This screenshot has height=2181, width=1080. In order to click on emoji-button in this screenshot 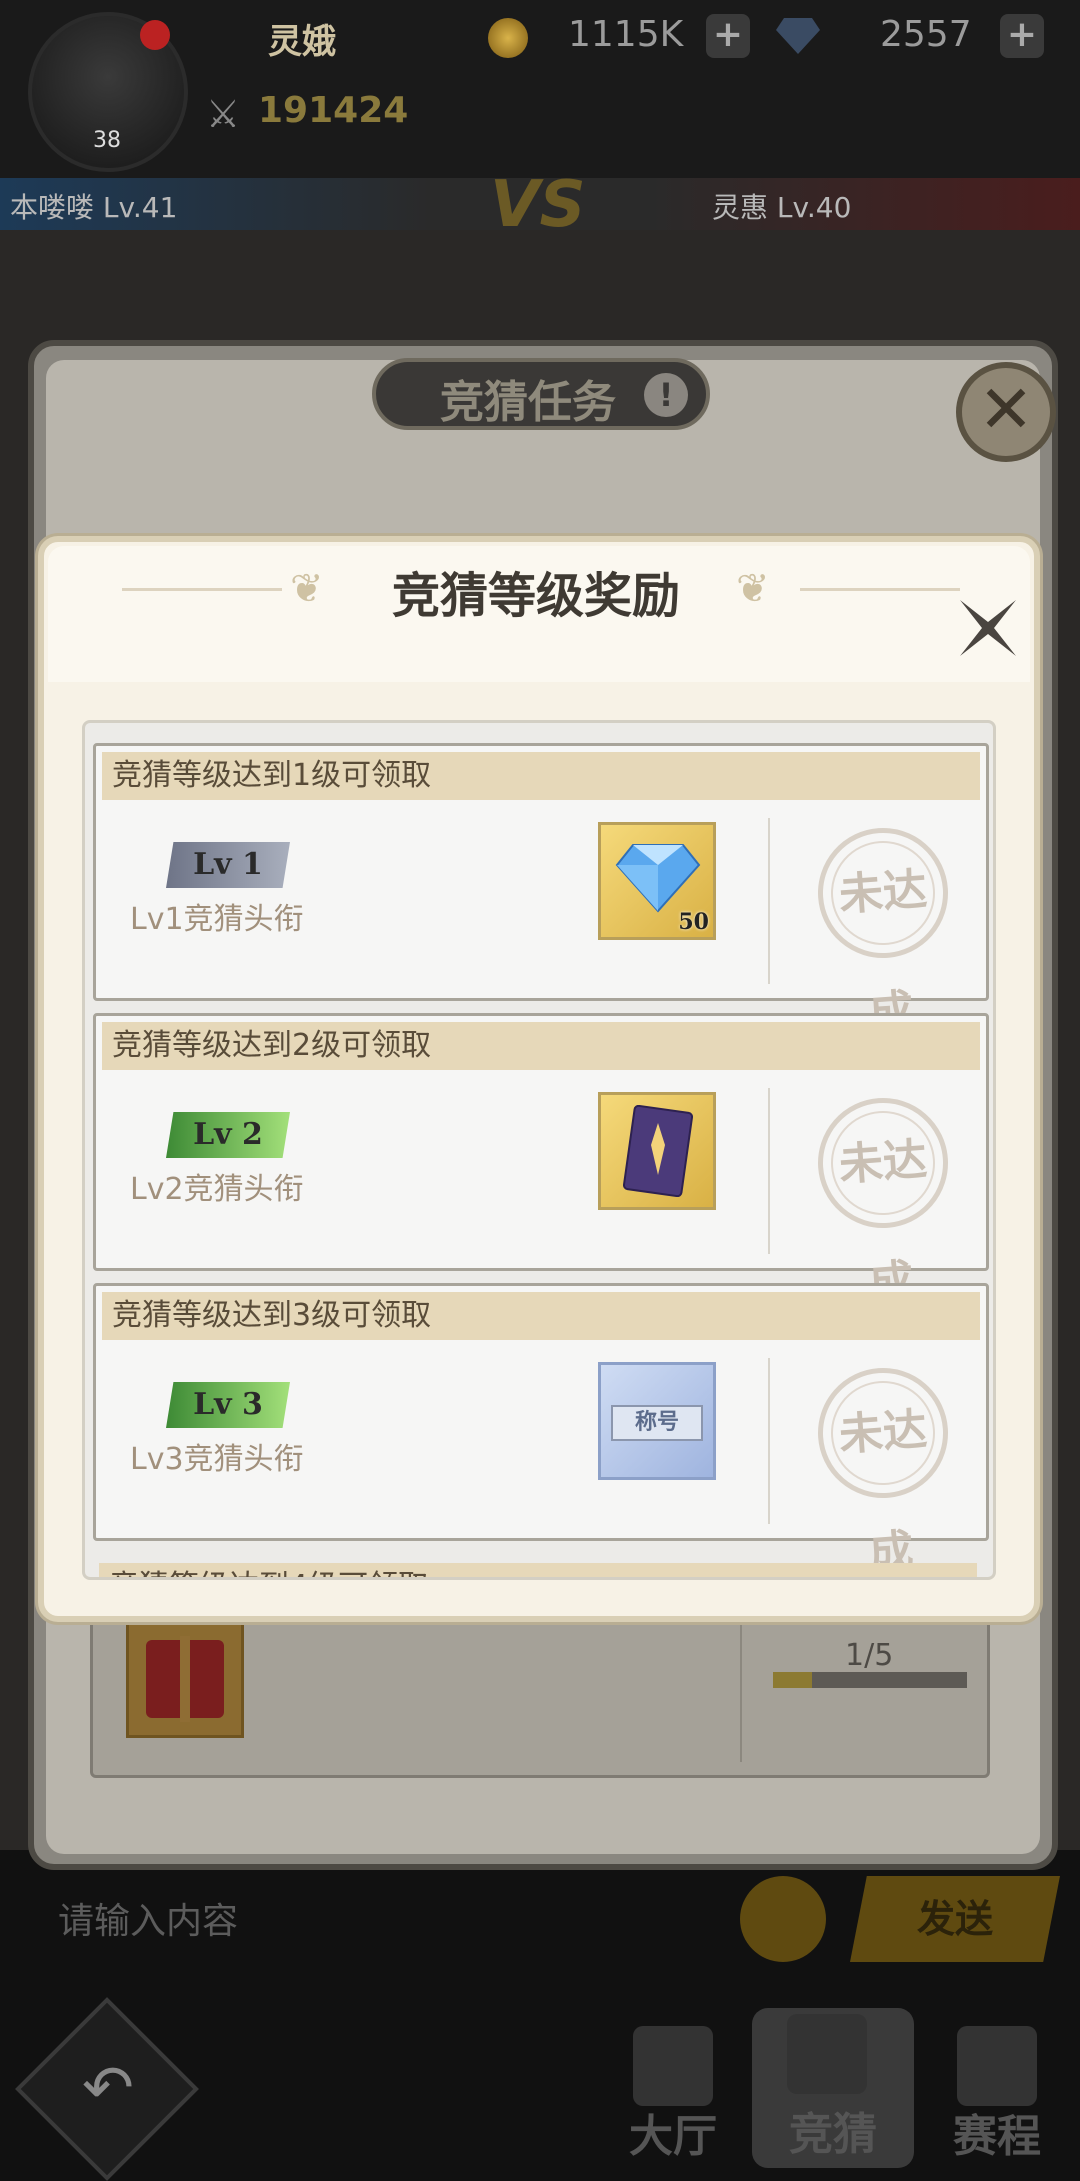, I will do `click(783, 1919)`.